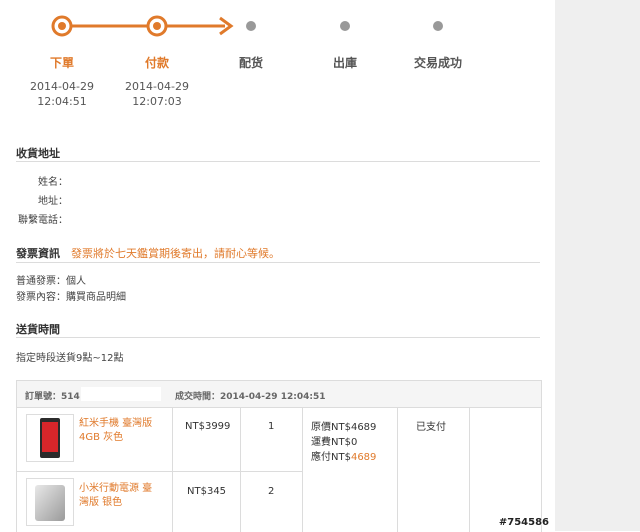 This screenshot has width=640, height=532. Describe the element at coordinates (597, 265) in the screenshot. I see `right-gray-panel` at that location.